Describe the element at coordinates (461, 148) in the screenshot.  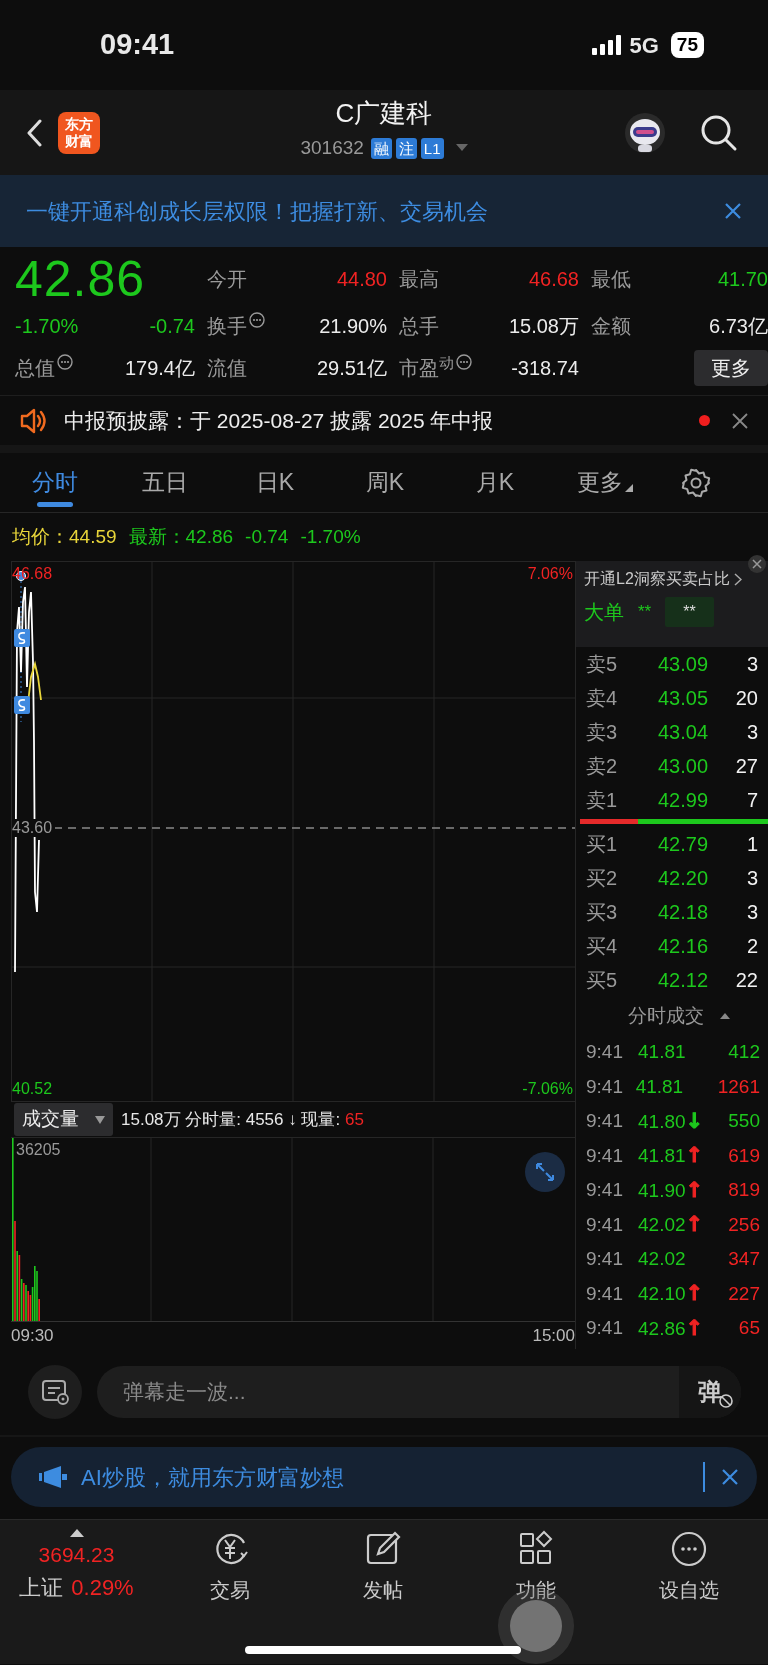
I see `caret-icon` at that location.